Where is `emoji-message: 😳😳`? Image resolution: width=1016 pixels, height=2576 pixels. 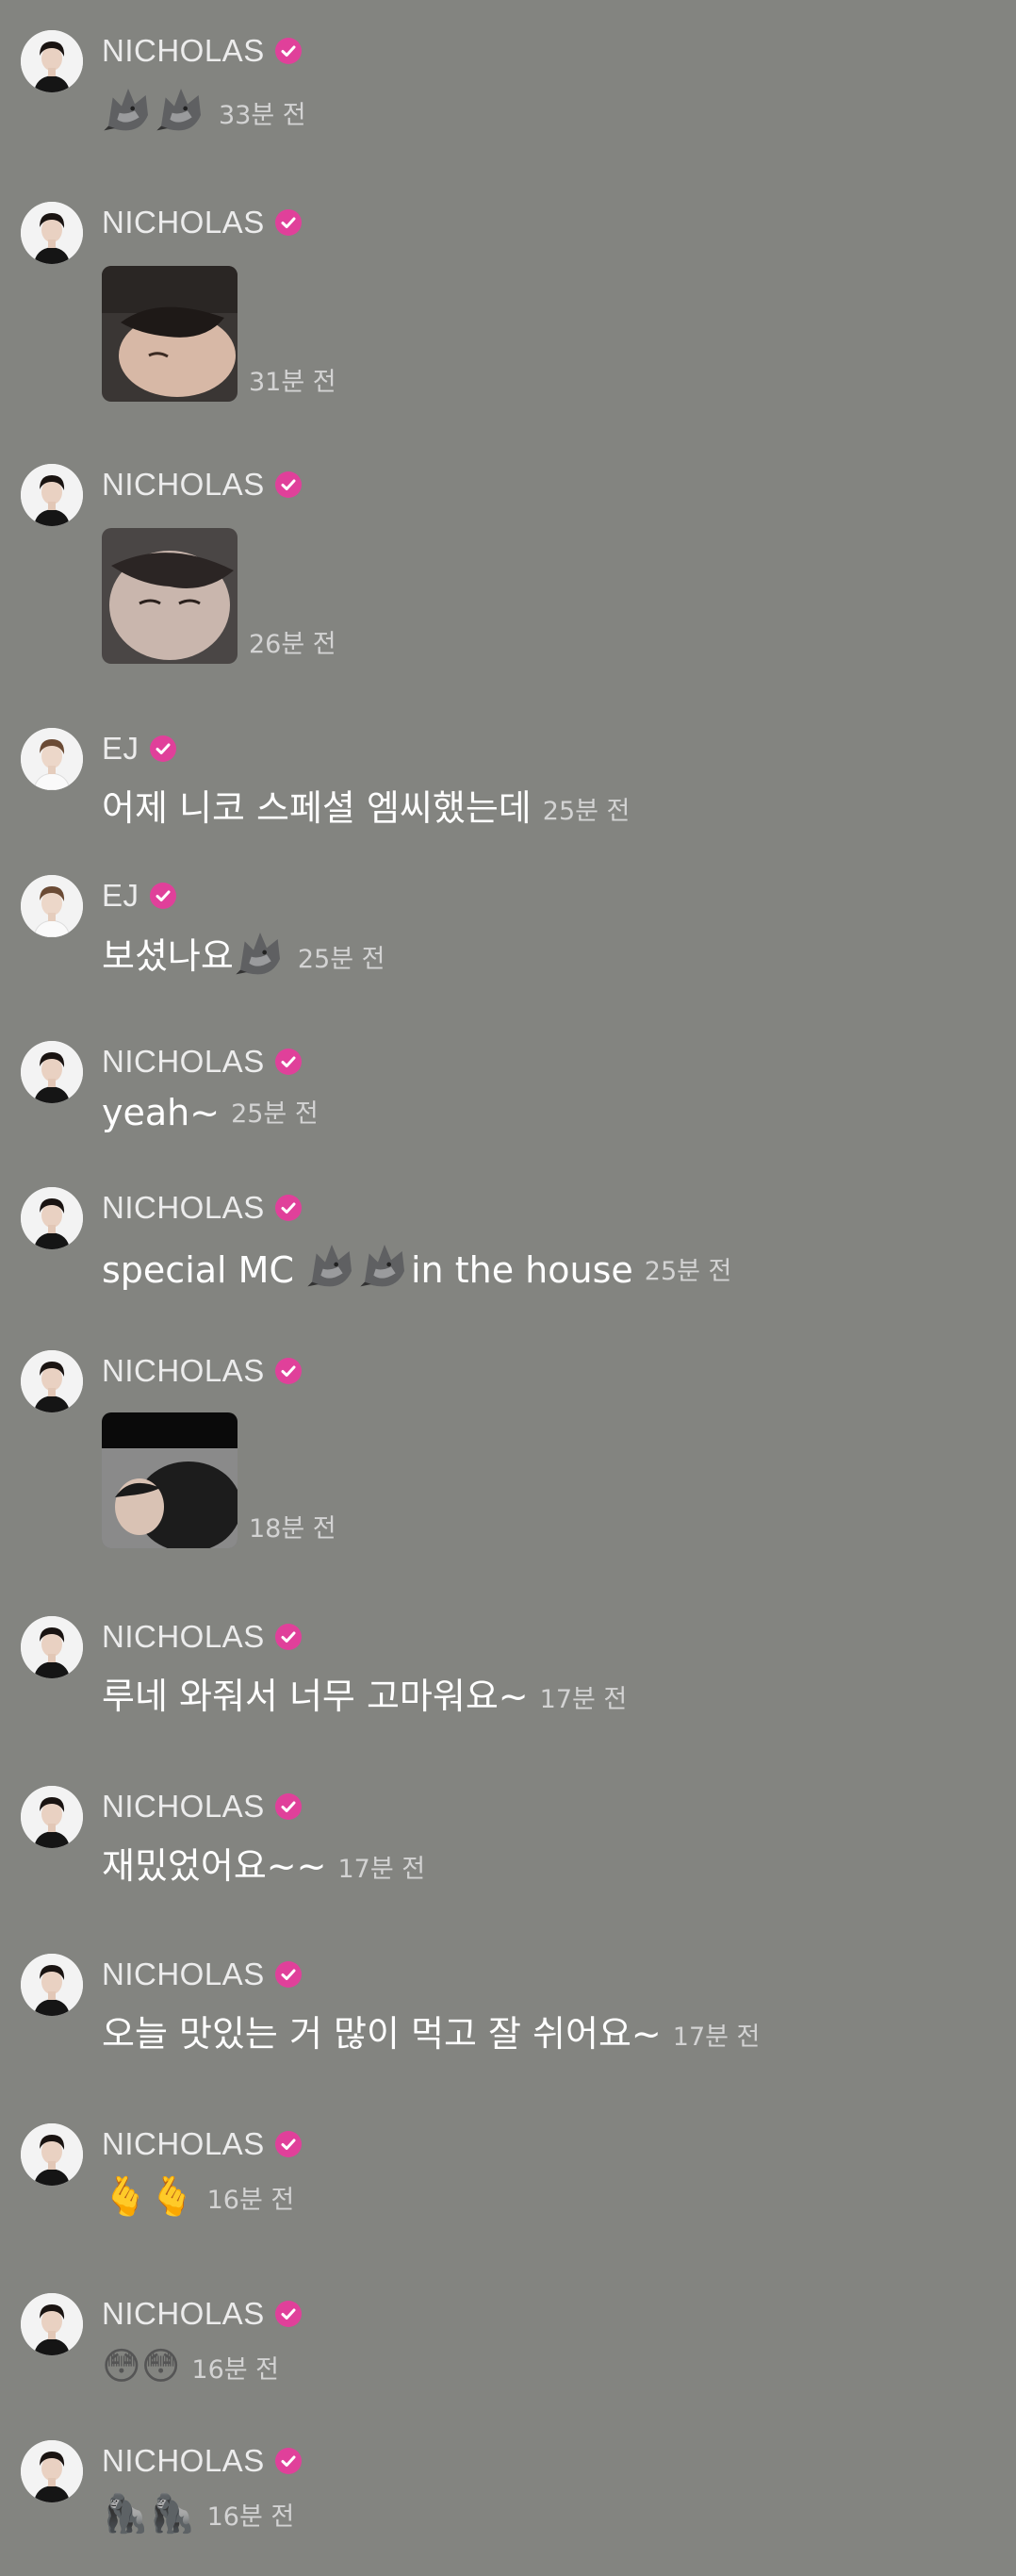
emoji-message: 😳😳 is located at coordinates (141, 2366).